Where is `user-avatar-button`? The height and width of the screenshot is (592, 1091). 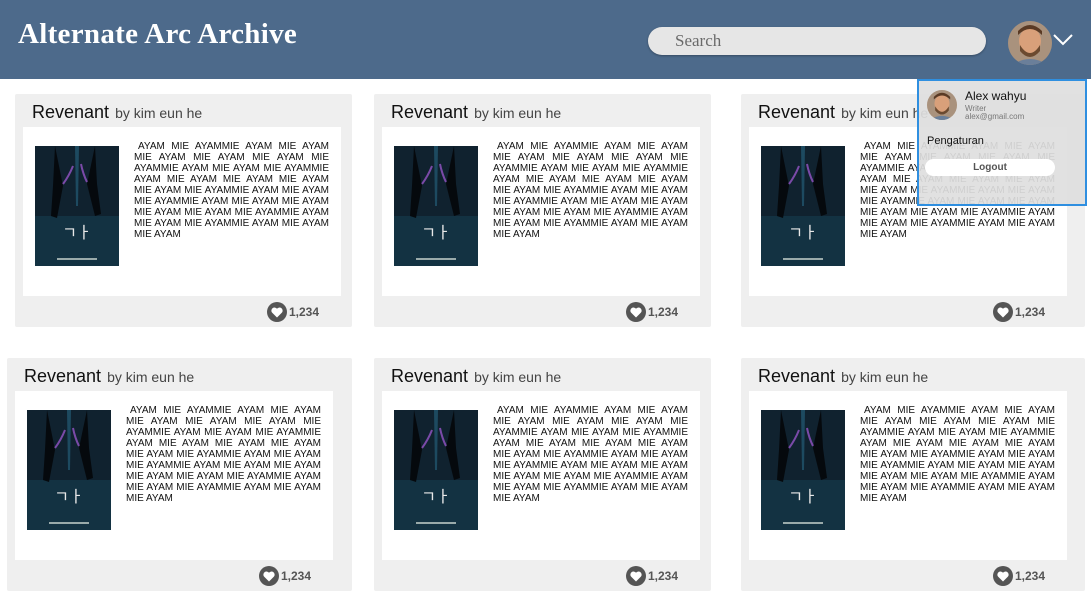
user-avatar-button is located at coordinates (1030, 43).